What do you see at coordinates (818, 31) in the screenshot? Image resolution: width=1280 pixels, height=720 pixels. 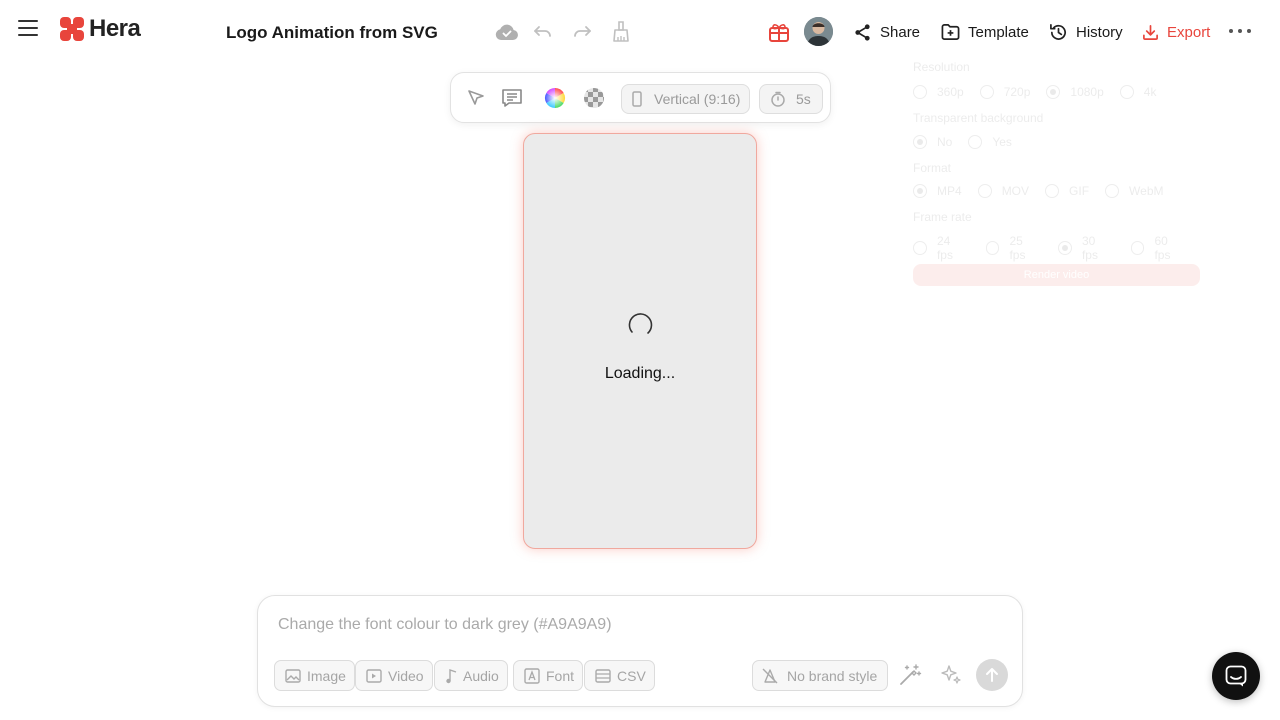 I see `user-avatar` at bounding box center [818, 31].